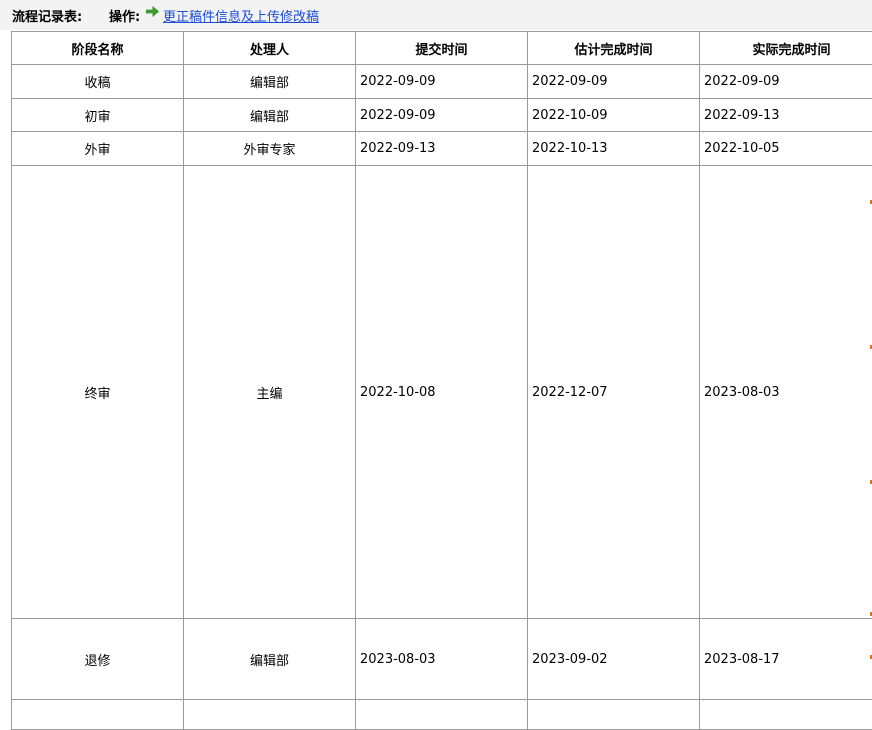 The height and width of the screenshot is (730, 872). I want to click on submitted-cell: 2022-09-13, so click(442, 149).